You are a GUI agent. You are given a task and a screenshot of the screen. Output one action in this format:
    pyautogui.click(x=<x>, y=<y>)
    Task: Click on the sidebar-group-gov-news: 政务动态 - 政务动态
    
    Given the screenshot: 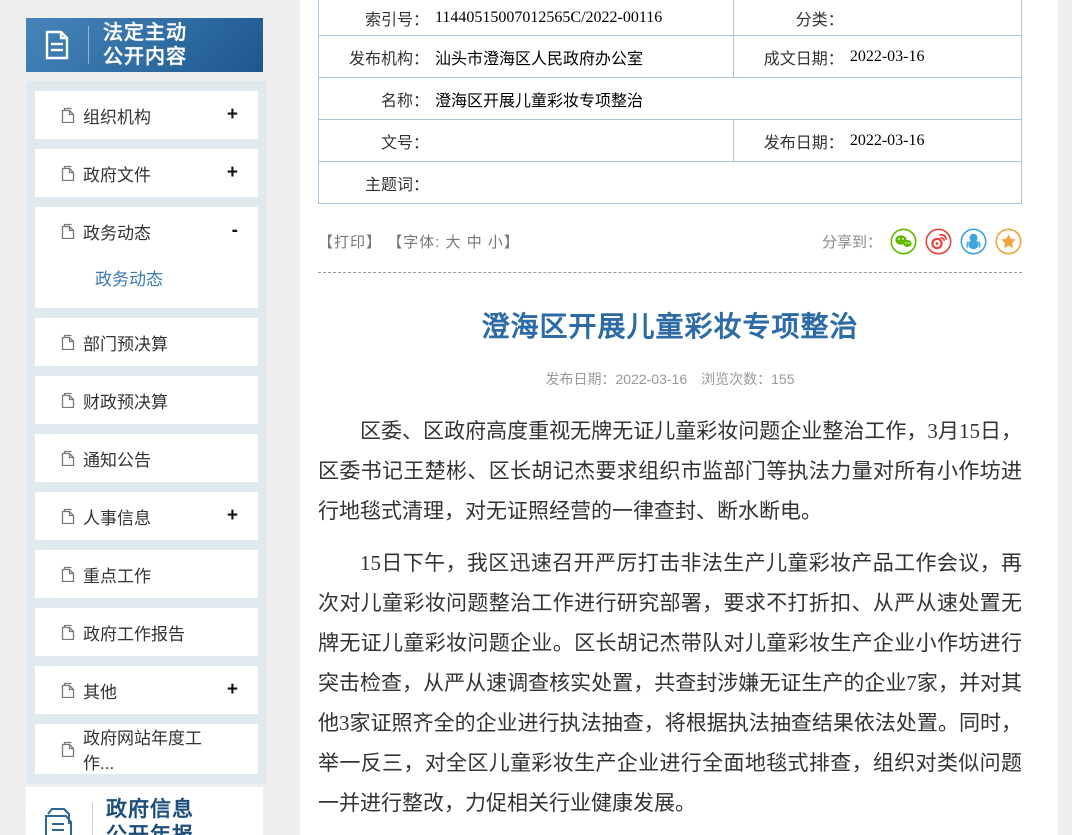 What is the action you would take?
    pyautogui.click(x=146, y=257)
    